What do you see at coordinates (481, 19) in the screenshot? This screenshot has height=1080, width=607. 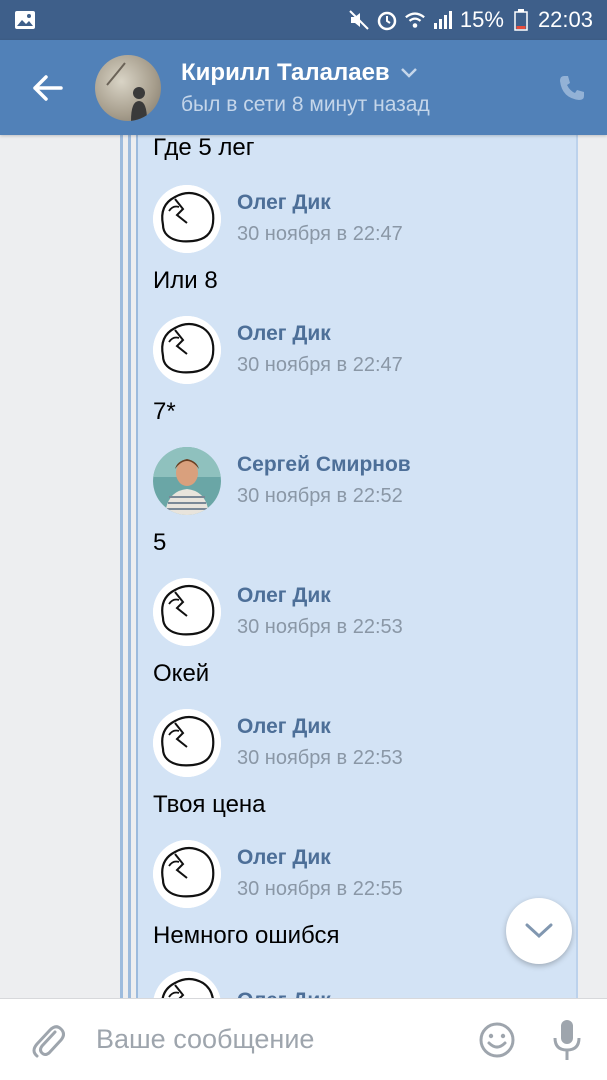 I see `battery-percent: 15%` at bounding box center [481, 19].